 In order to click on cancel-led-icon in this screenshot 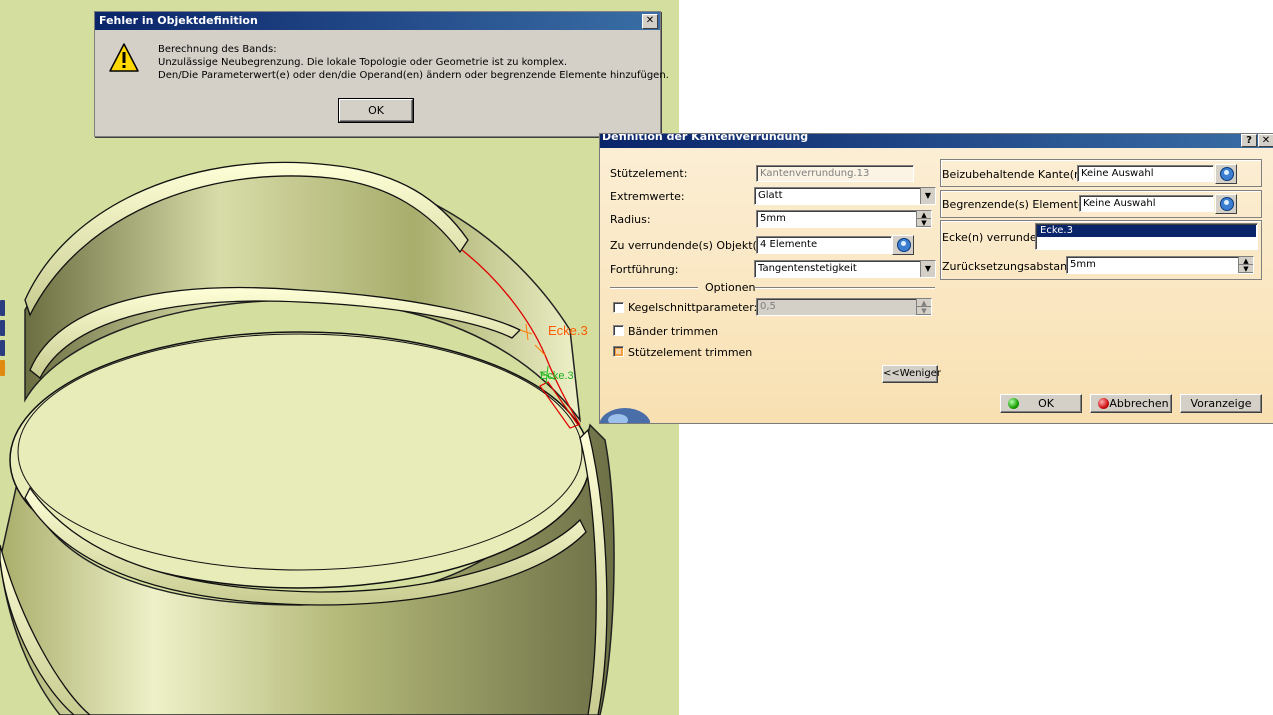, I will do `click(1103, 403)`.